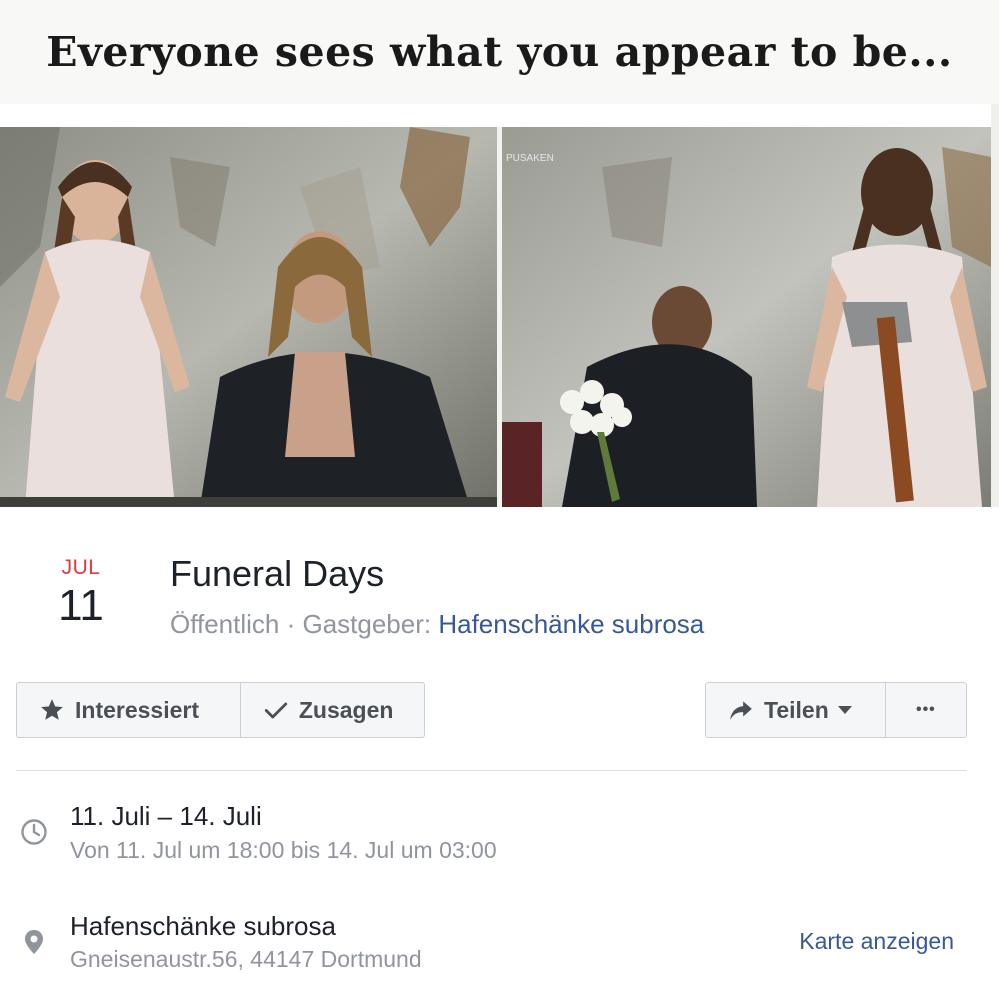 The width and height of the screenshot is (999, 993). What do you see at coordinates (491, 770) in the screenshot?
I see `section-divider` at bounding box center [491, 770].